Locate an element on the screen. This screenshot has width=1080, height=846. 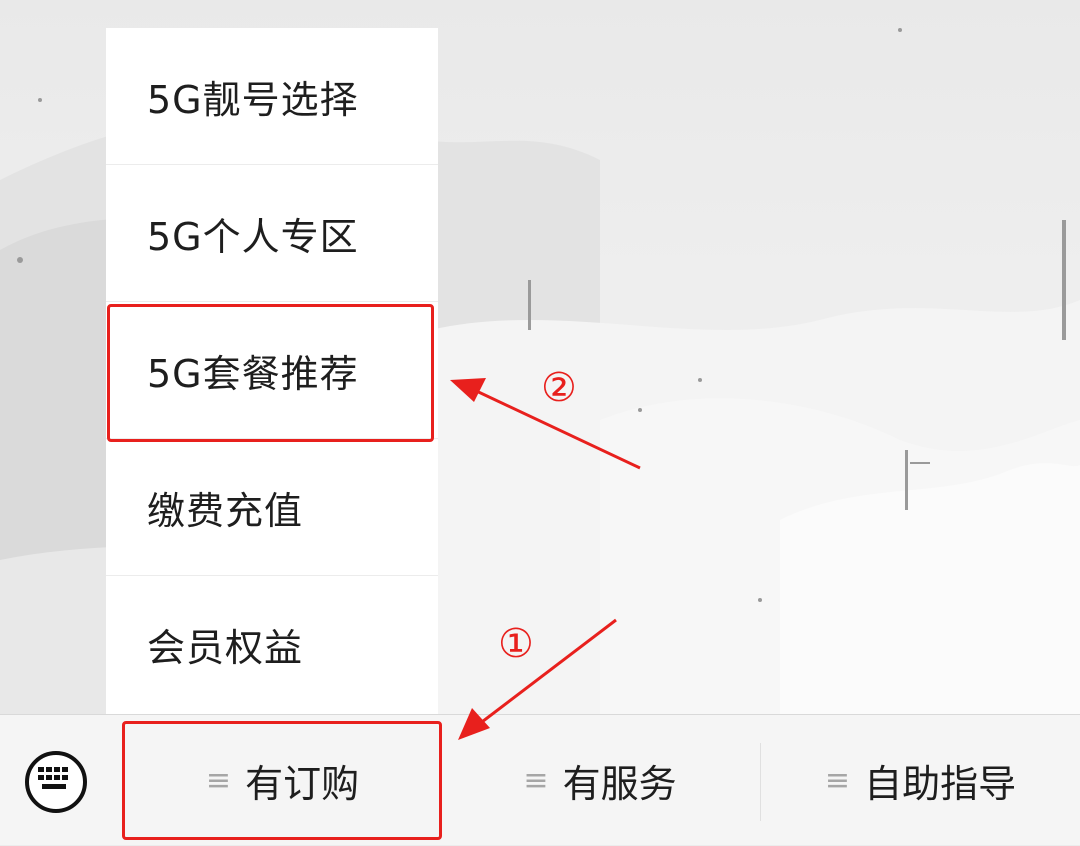
arrow-step1 is located at coordinates (537, 679).